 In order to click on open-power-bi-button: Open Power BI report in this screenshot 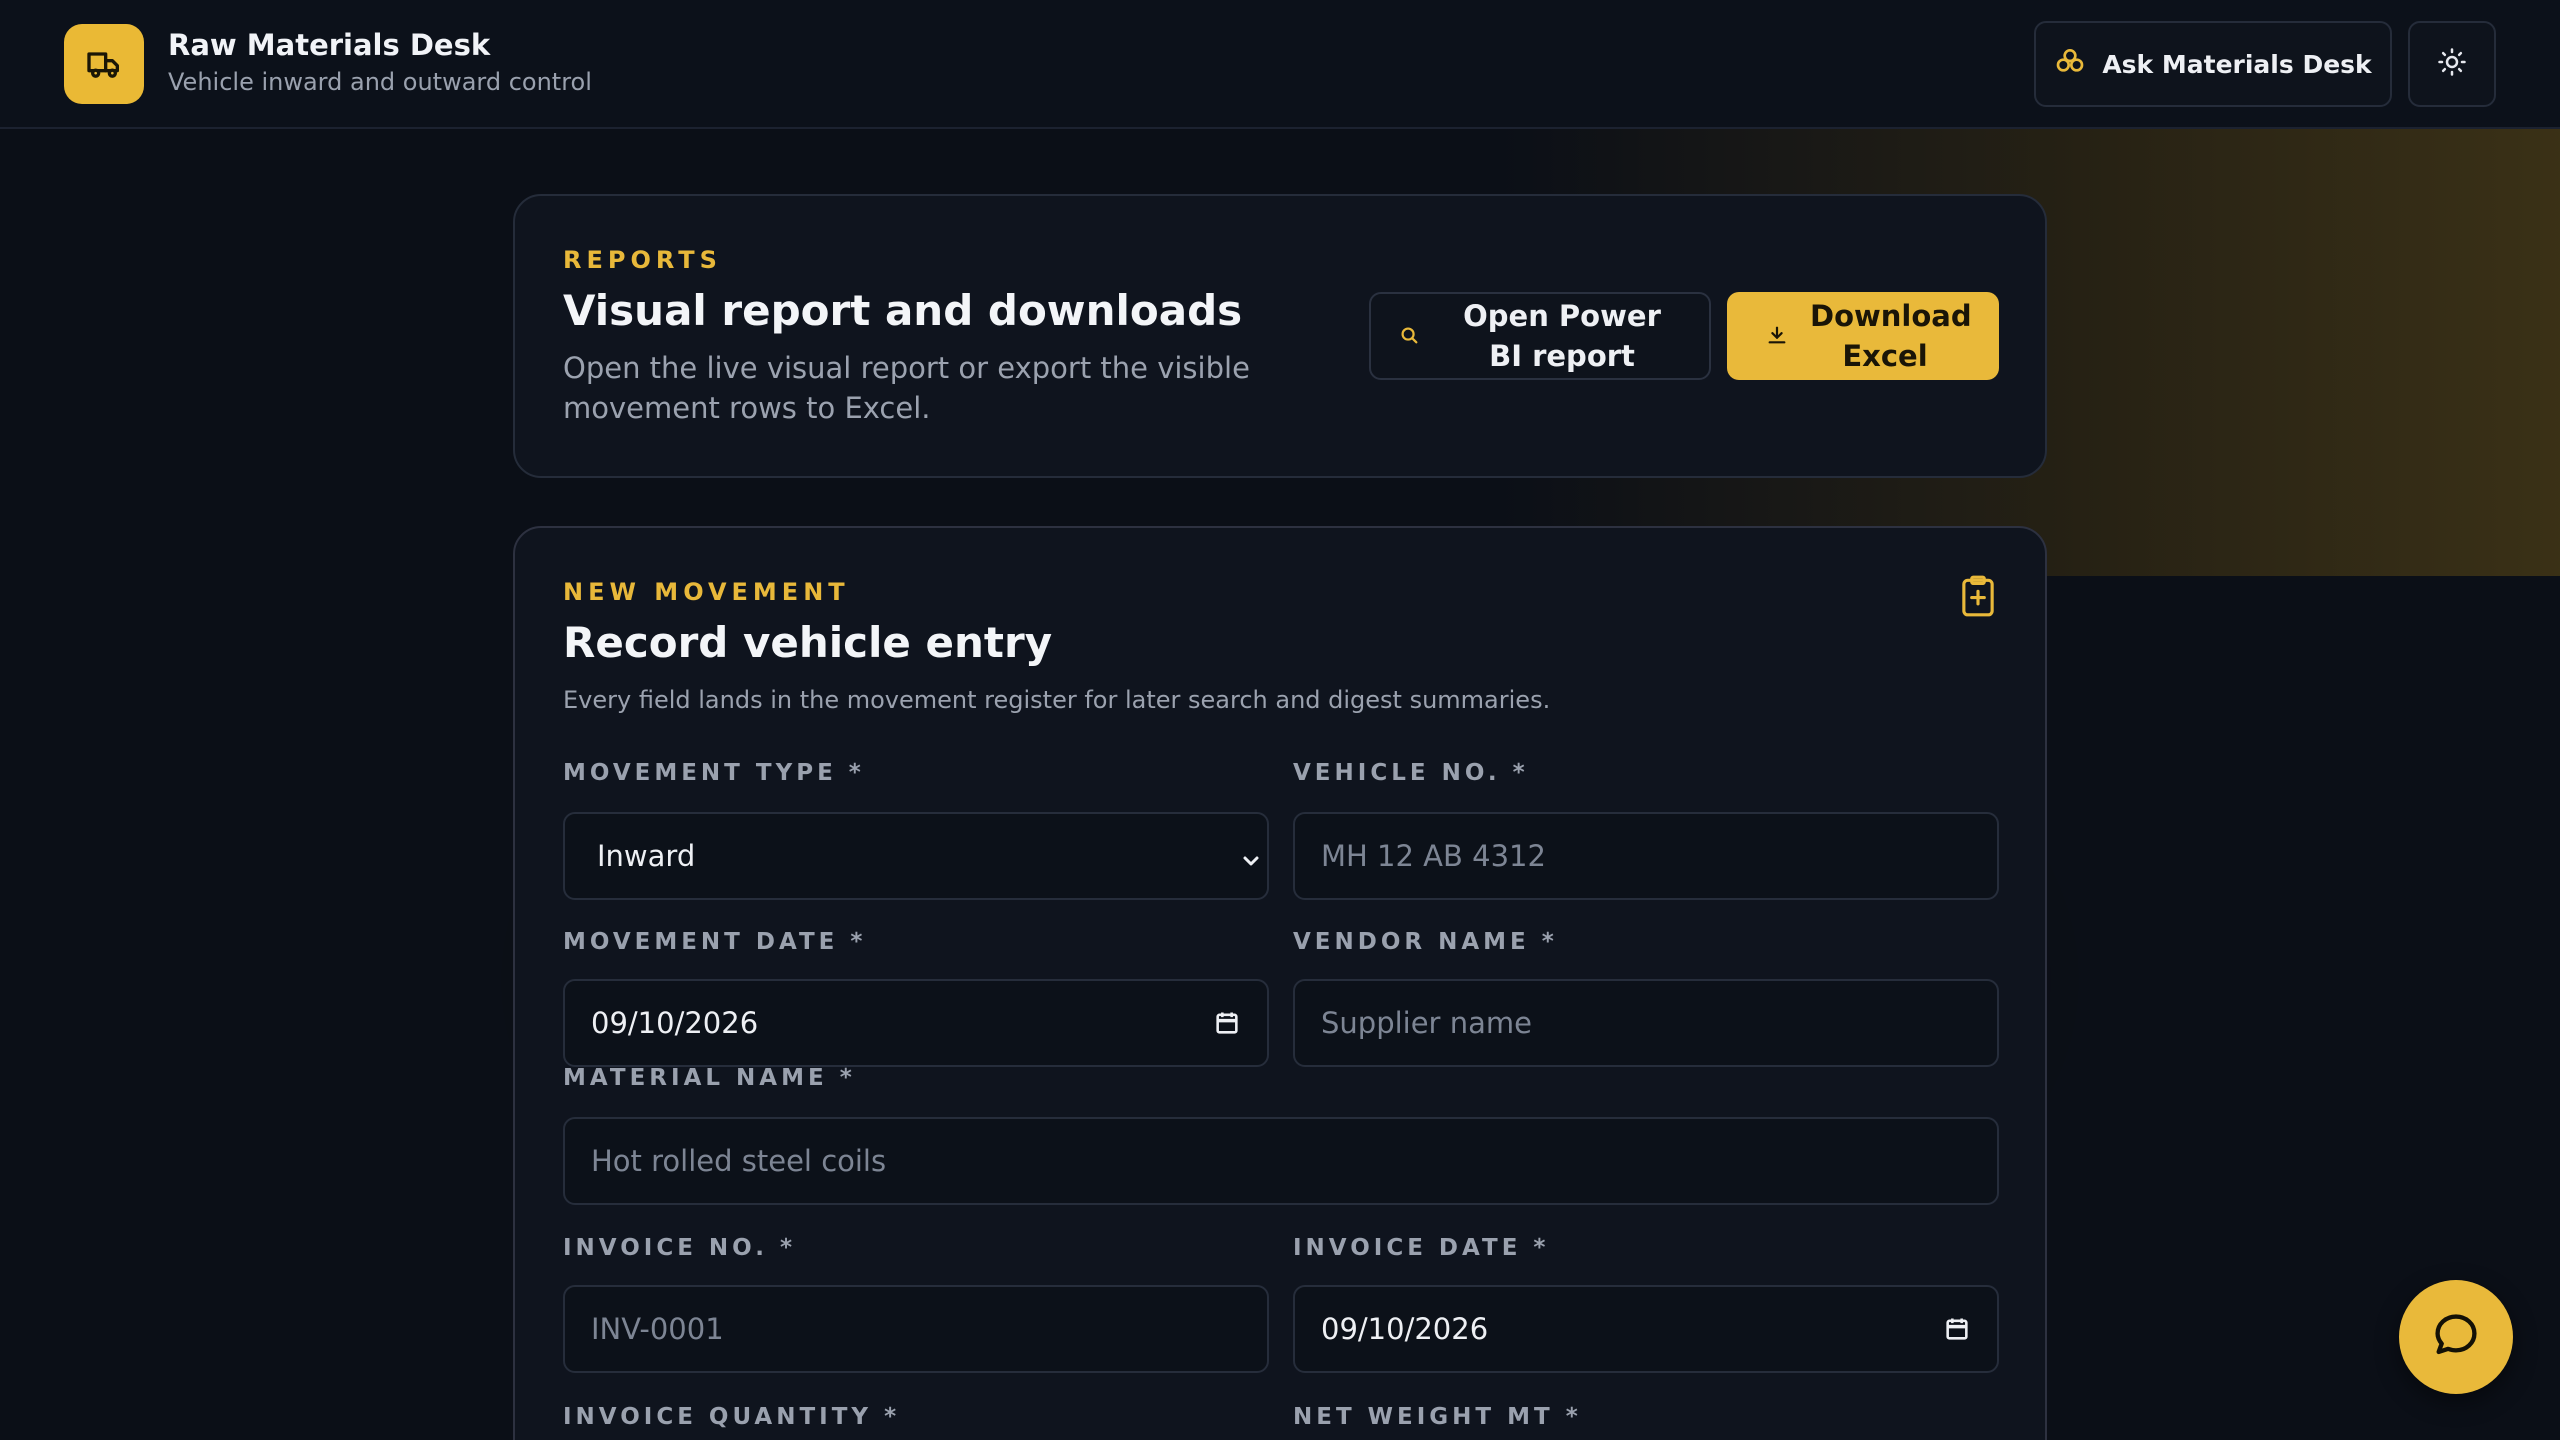, I will do `click(1540, 336)`.